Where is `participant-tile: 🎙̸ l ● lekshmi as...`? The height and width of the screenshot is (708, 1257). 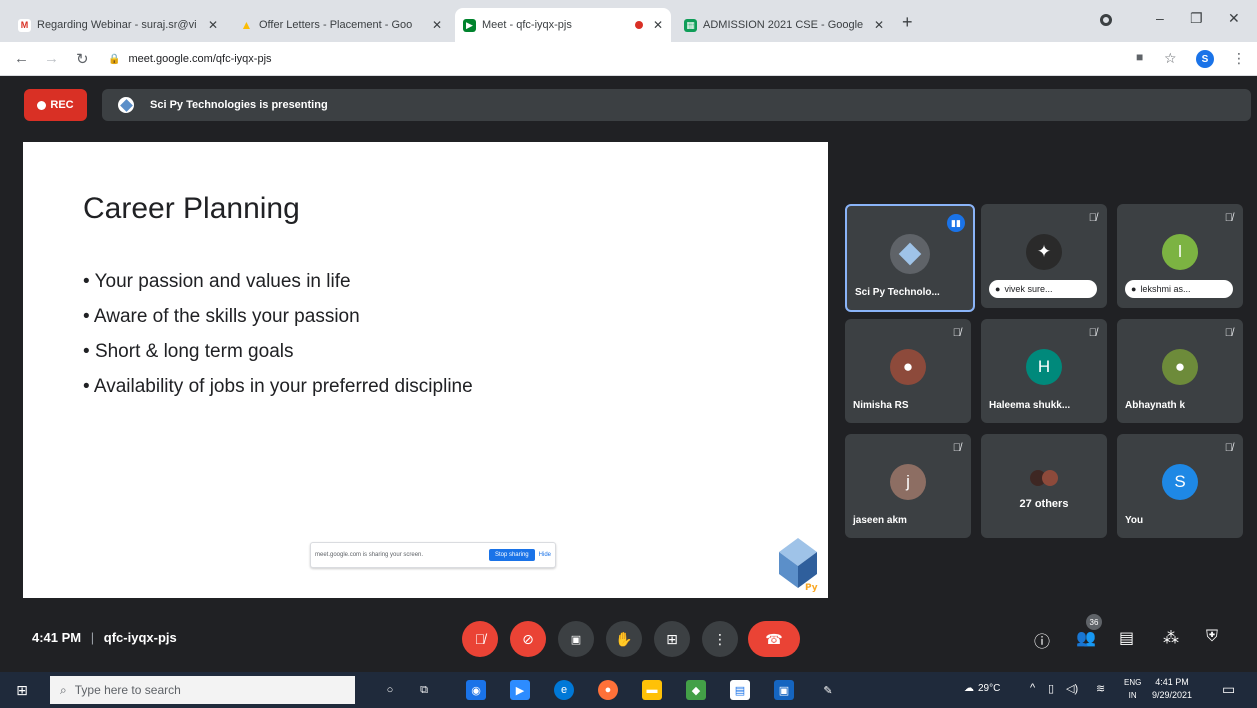
participant-tile: 🎙̸ l ● lekshmi as... is located at coordinates (1180, 256).